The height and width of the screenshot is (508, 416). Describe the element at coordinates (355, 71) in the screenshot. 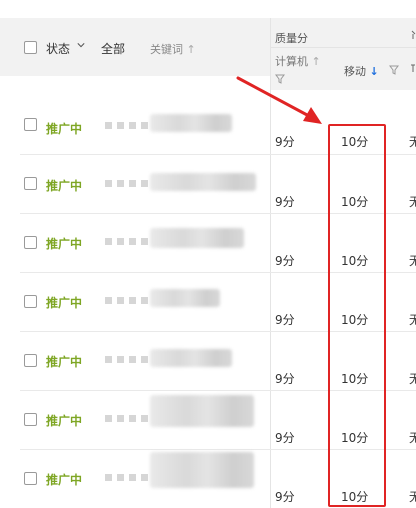

I see `mobile-header-label: 移动` at that location.